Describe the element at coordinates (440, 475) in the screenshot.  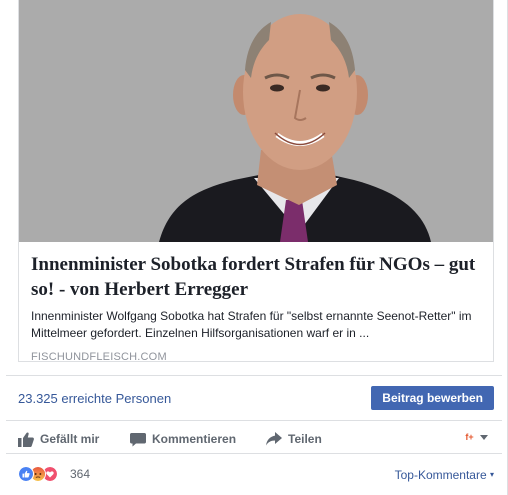
I see `top-comments-label: Top-Kommentare` at that location.